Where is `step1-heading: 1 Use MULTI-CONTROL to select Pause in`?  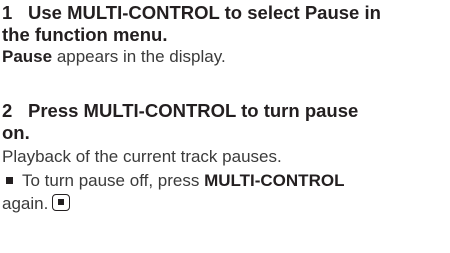
step1-heading: 1 Use MULTI-CONTROL to select Pause in is located at coordinates (191, 13).